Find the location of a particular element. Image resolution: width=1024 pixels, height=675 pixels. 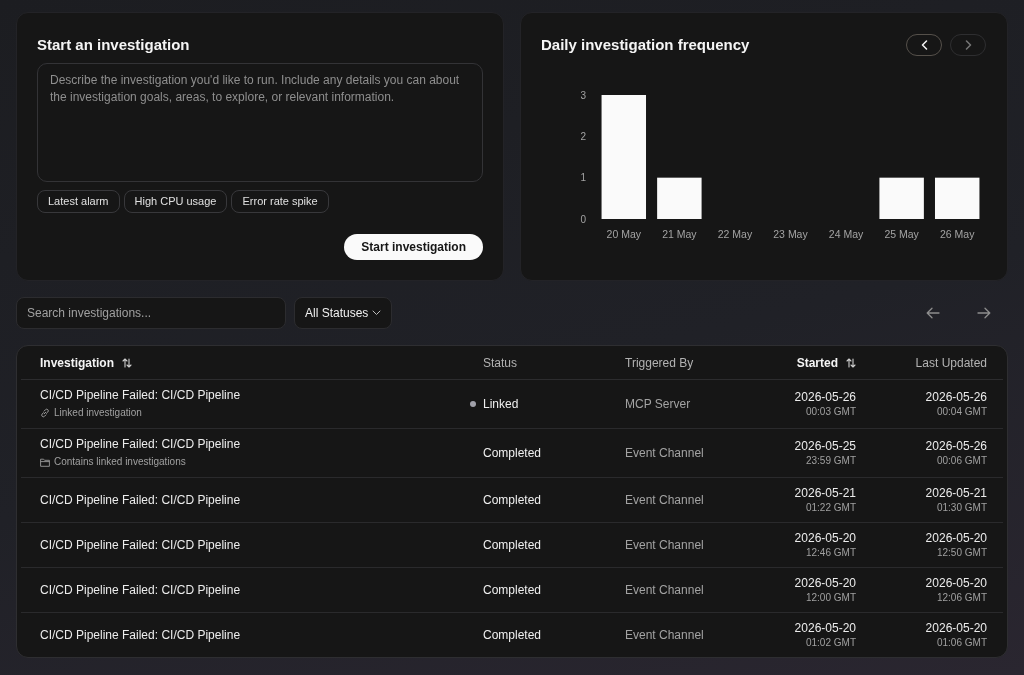

started-date: 2026-05-21 is located at coordinates (825, 493).